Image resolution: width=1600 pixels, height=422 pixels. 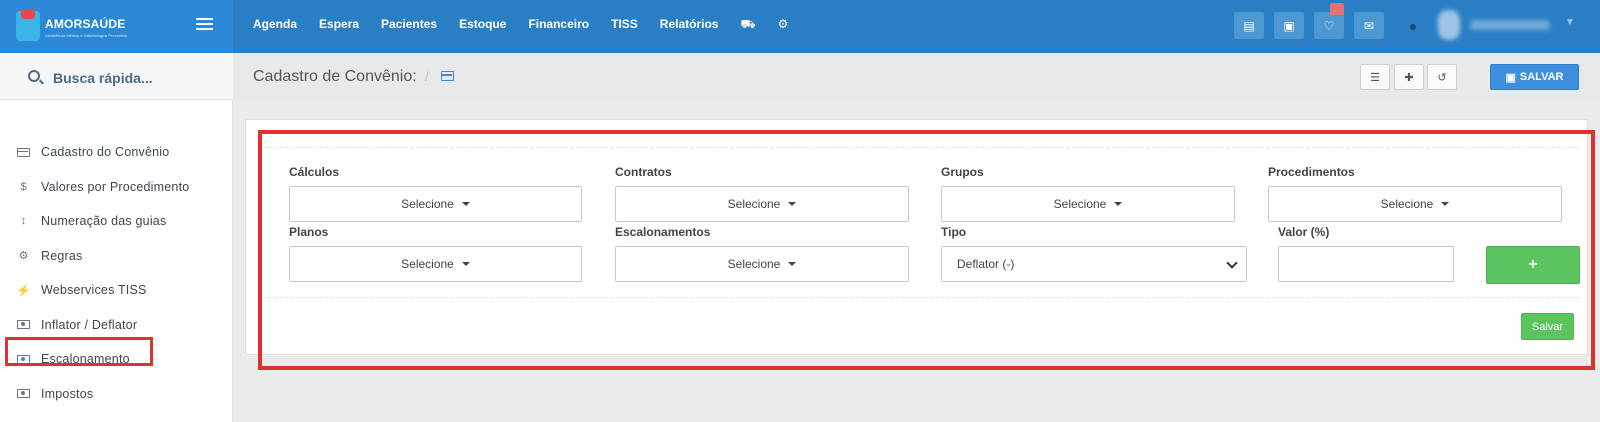 I want to click on list-button: ☰, so click(x=1375, y=77).